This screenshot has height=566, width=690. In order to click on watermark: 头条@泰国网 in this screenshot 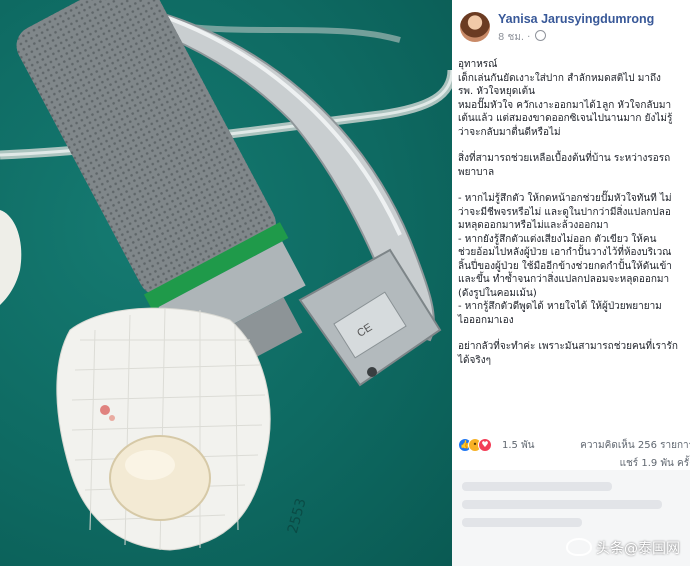, I will do `click(623, 548)`.